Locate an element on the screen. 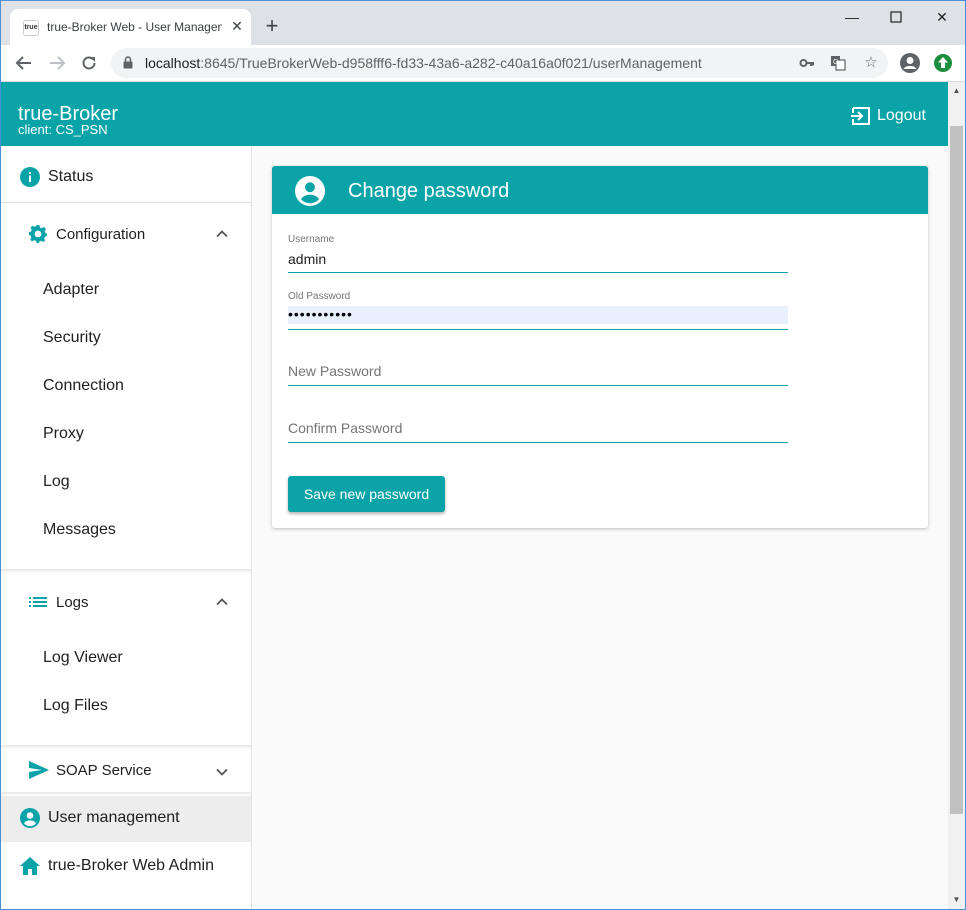 The image size is (966, 910). home-icon is located at coordinates (30, 866).